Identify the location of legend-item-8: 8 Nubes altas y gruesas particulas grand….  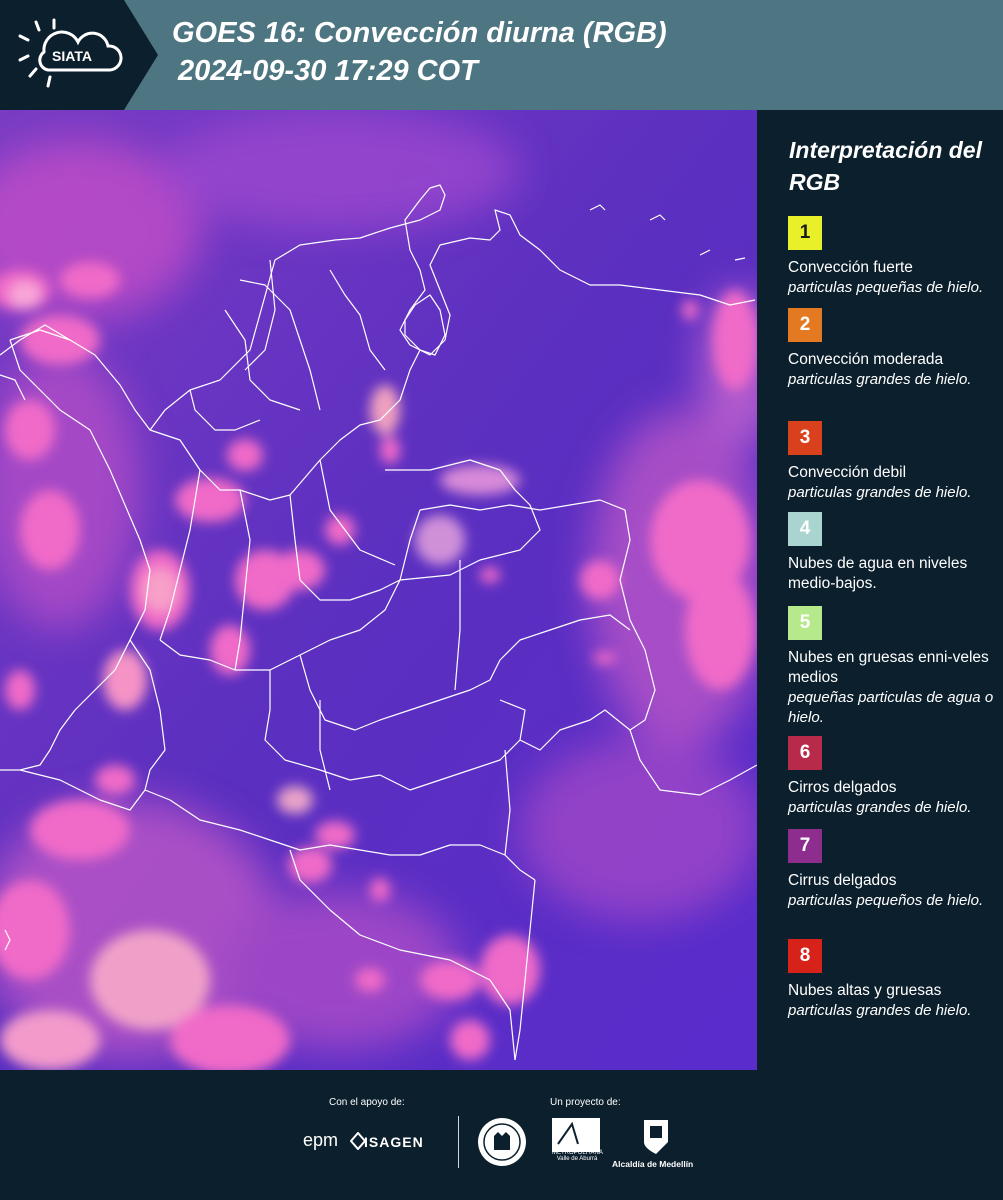
(893, 980).